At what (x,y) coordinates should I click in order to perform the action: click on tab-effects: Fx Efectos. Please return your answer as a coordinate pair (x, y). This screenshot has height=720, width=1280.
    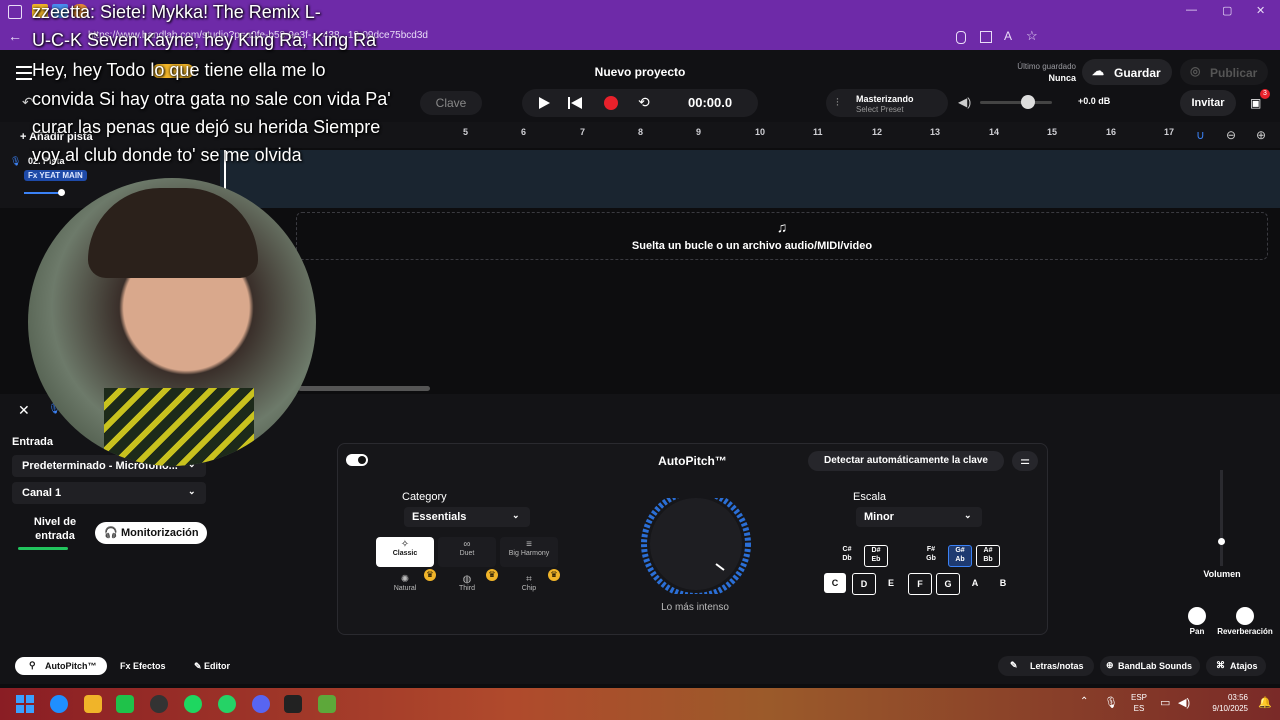
    Looking at the image, I should click on (143, 666).